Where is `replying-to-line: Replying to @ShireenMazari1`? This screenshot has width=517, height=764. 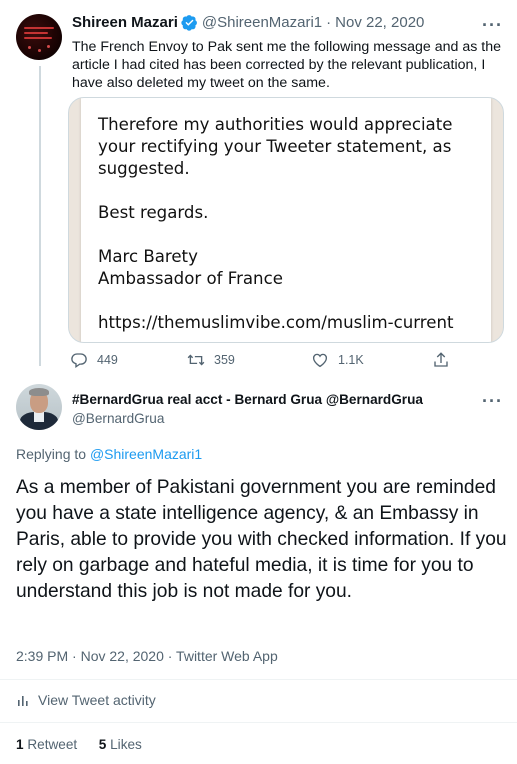
replying-to-line: Replying to @ShireenMazari1 is located at coordinates (109, 454).